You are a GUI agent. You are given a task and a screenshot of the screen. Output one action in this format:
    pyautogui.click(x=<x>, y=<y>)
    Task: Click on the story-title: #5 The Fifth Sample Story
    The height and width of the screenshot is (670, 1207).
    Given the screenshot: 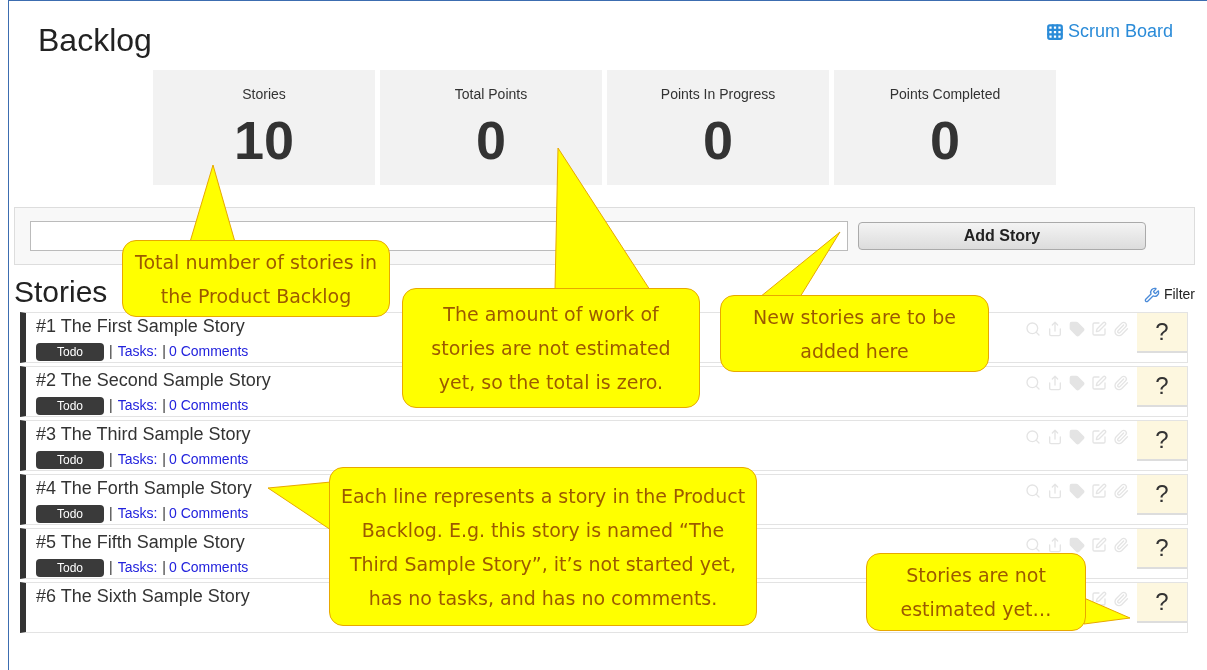 What is the action you would take?
    pyautogui.click(x=140, y=542)
    